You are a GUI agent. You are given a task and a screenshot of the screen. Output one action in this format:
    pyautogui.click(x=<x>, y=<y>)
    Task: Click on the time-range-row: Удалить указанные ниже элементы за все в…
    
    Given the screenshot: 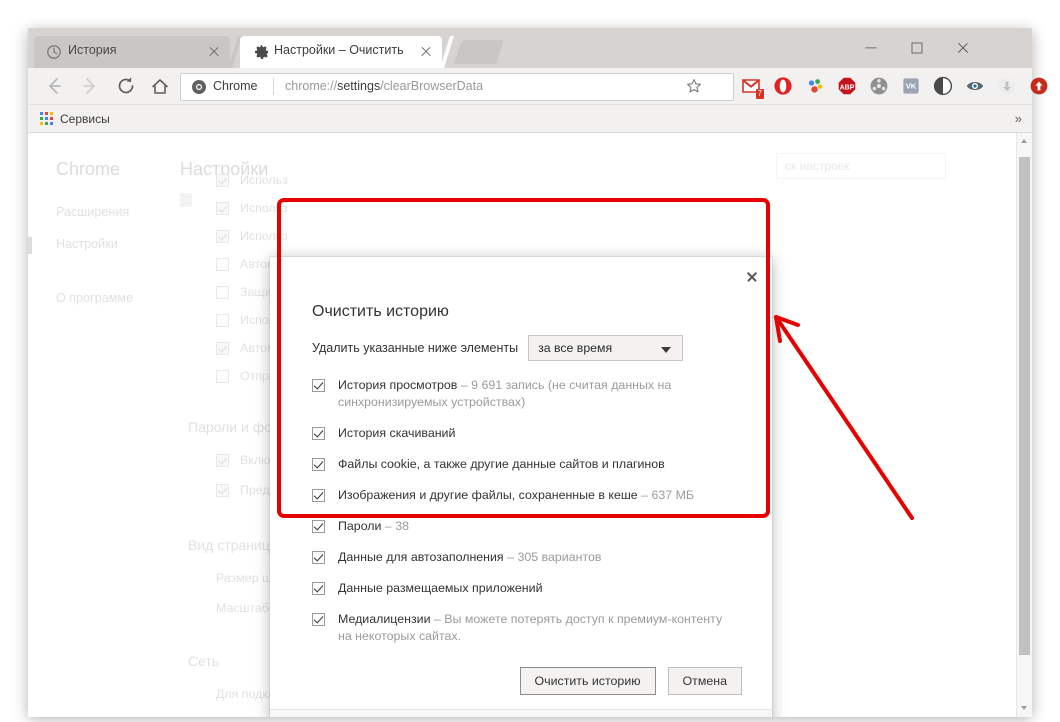 What is the action you would take?
    pyautogui.click(x=522, y=348)
    